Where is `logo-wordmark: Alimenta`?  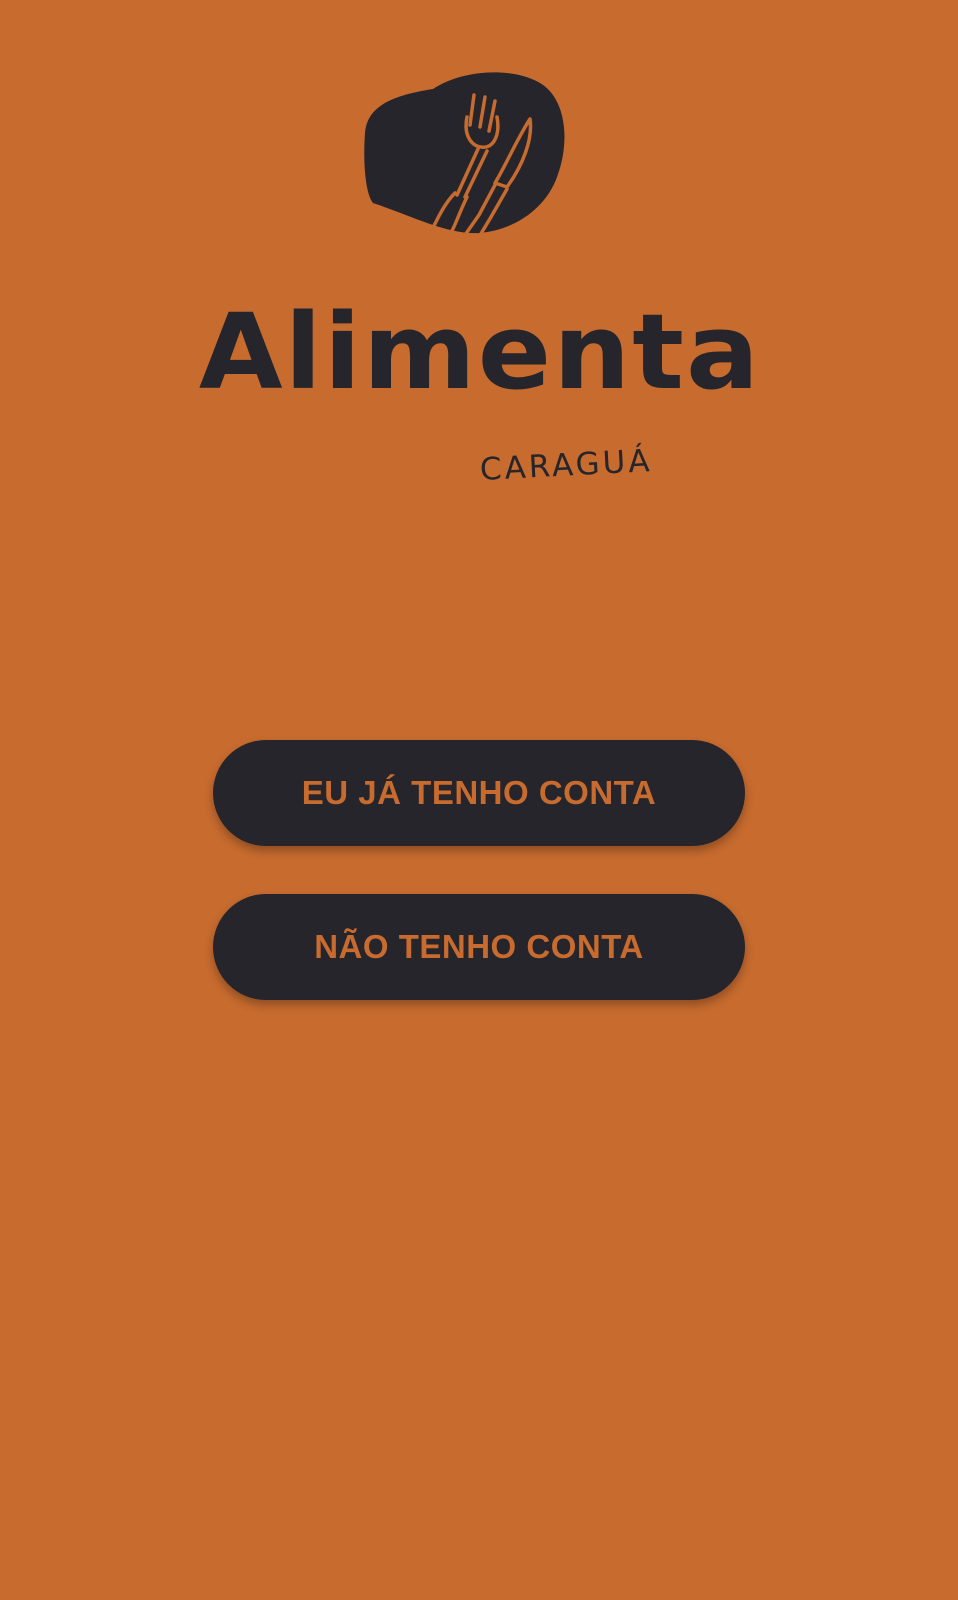 logo-wordmark: Alimenta is located at coordinates (480, 352).